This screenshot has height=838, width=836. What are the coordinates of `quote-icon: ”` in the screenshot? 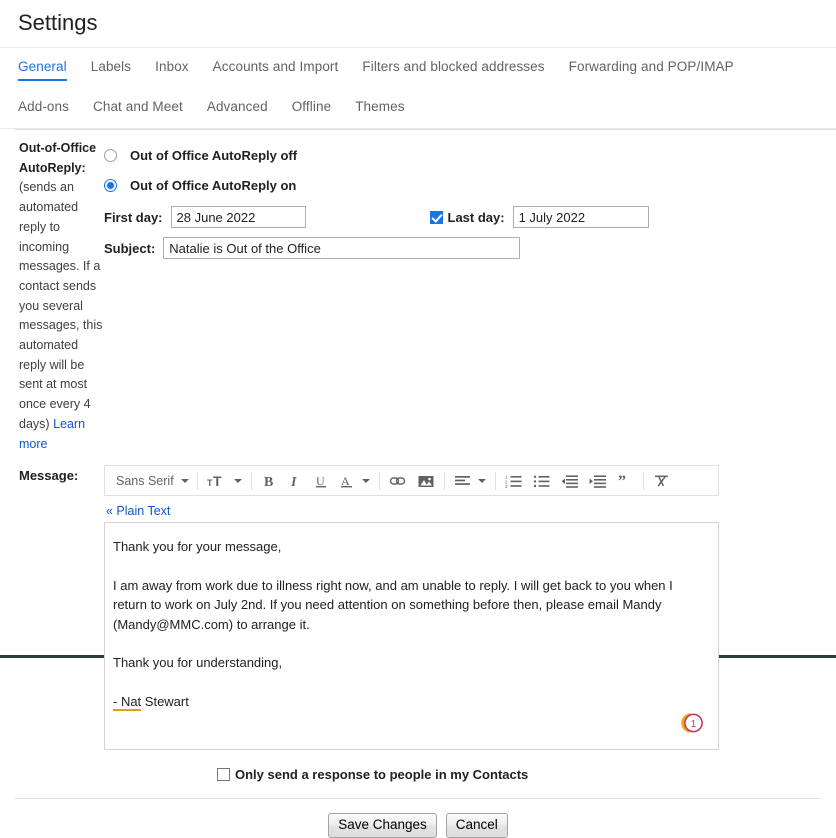 It's located at (625, 480).